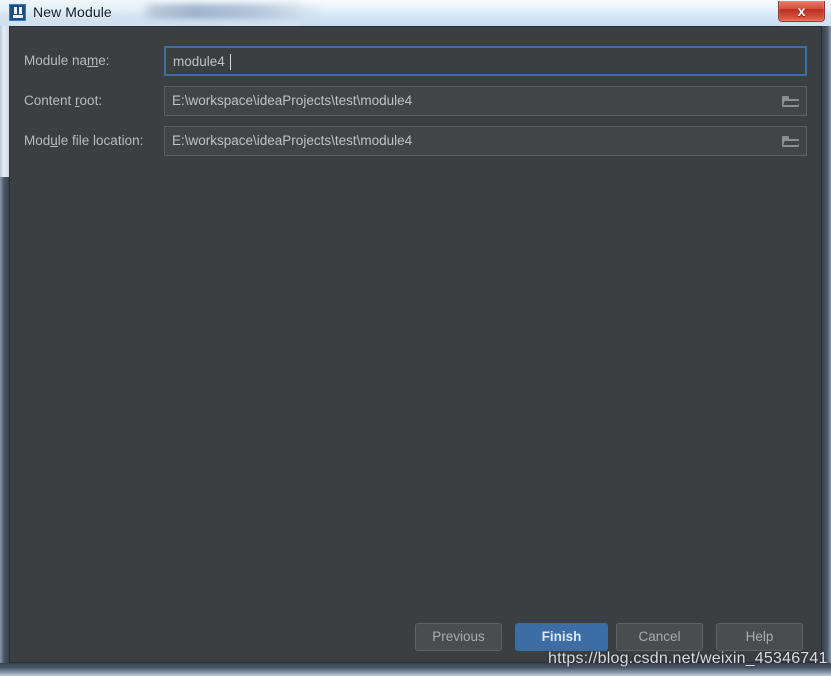  I want to click on title-bar-redacted-text, so click(232, 11).